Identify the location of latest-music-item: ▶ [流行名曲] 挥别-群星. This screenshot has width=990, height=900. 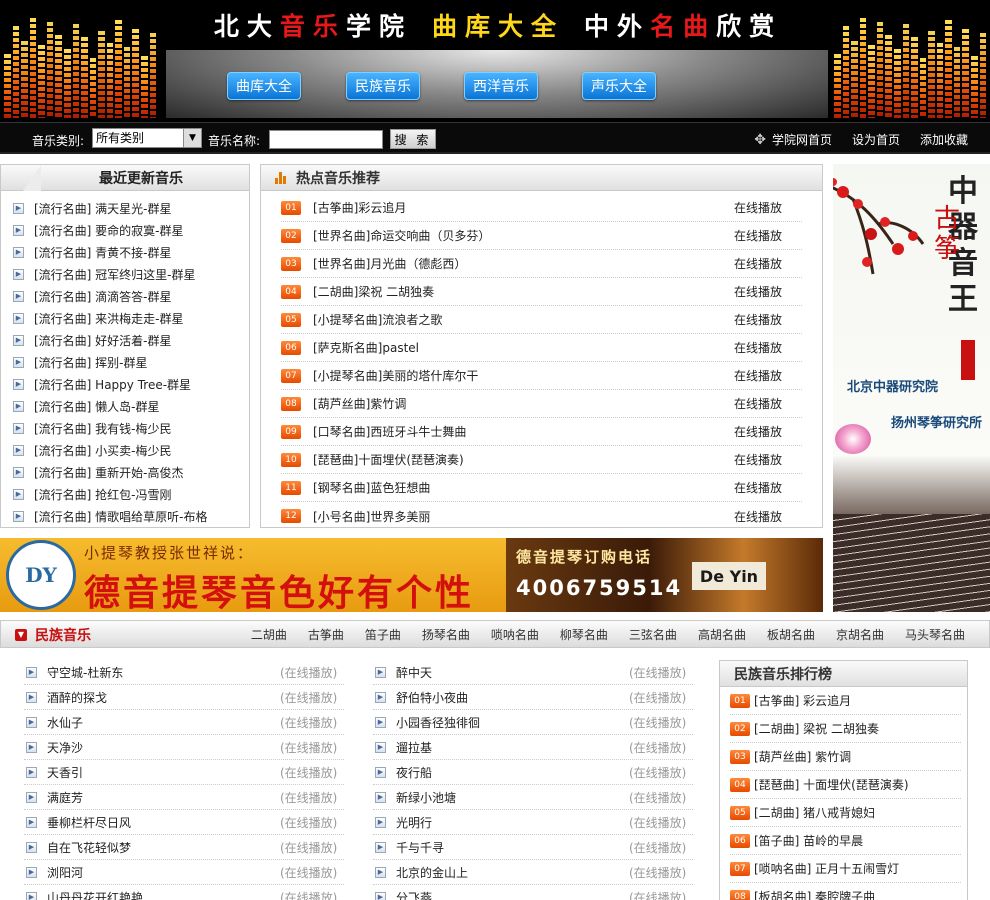
(125, 362).